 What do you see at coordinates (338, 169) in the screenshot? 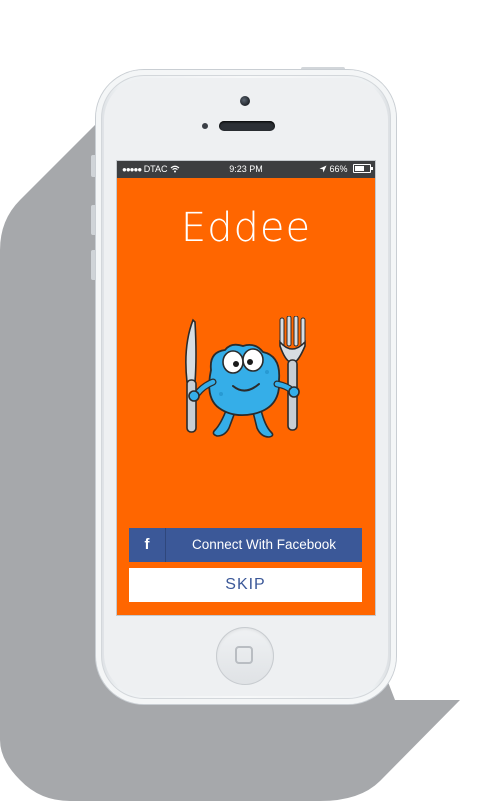
I see `battery-percent: 66%` at bounding box center [338, 169].